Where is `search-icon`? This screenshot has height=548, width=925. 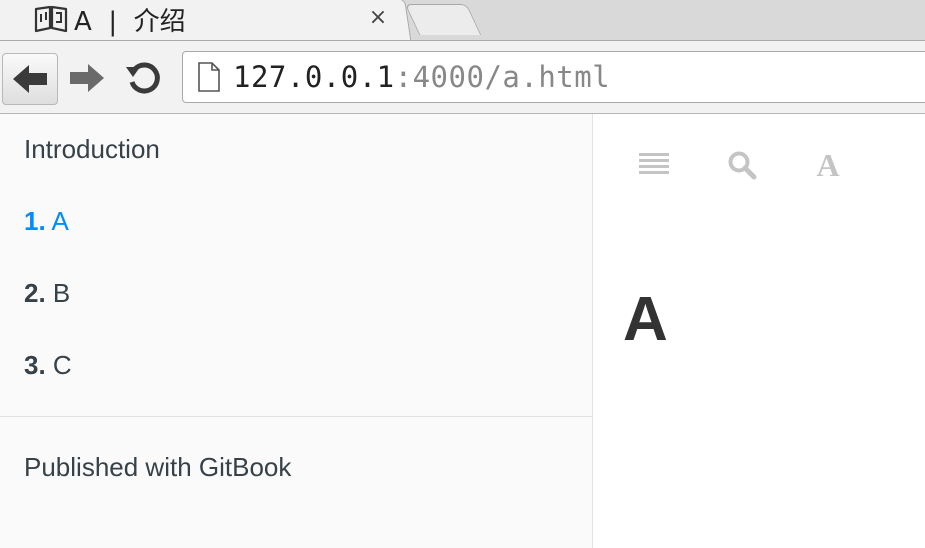
search-icon is located at coordinates (742, 165).